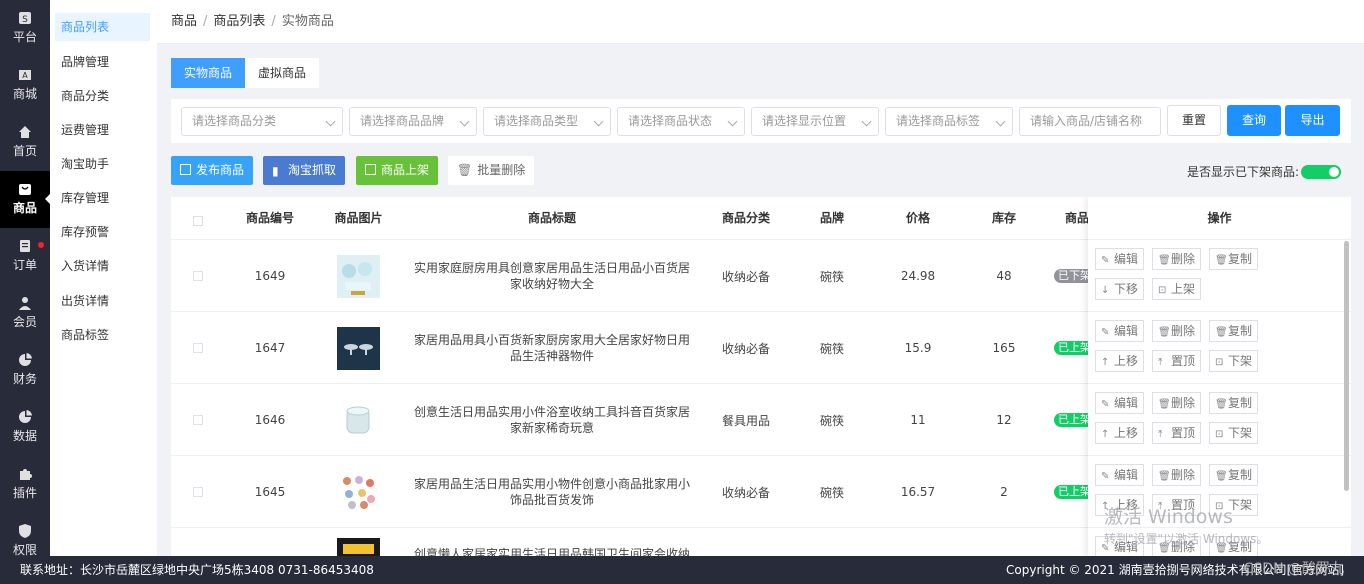 The width and height of the screenshot is (1364, 584). Describe the element at coordinates (25, 85) in the screenshot. I see `rail-item-mall: A 商城` at that location.